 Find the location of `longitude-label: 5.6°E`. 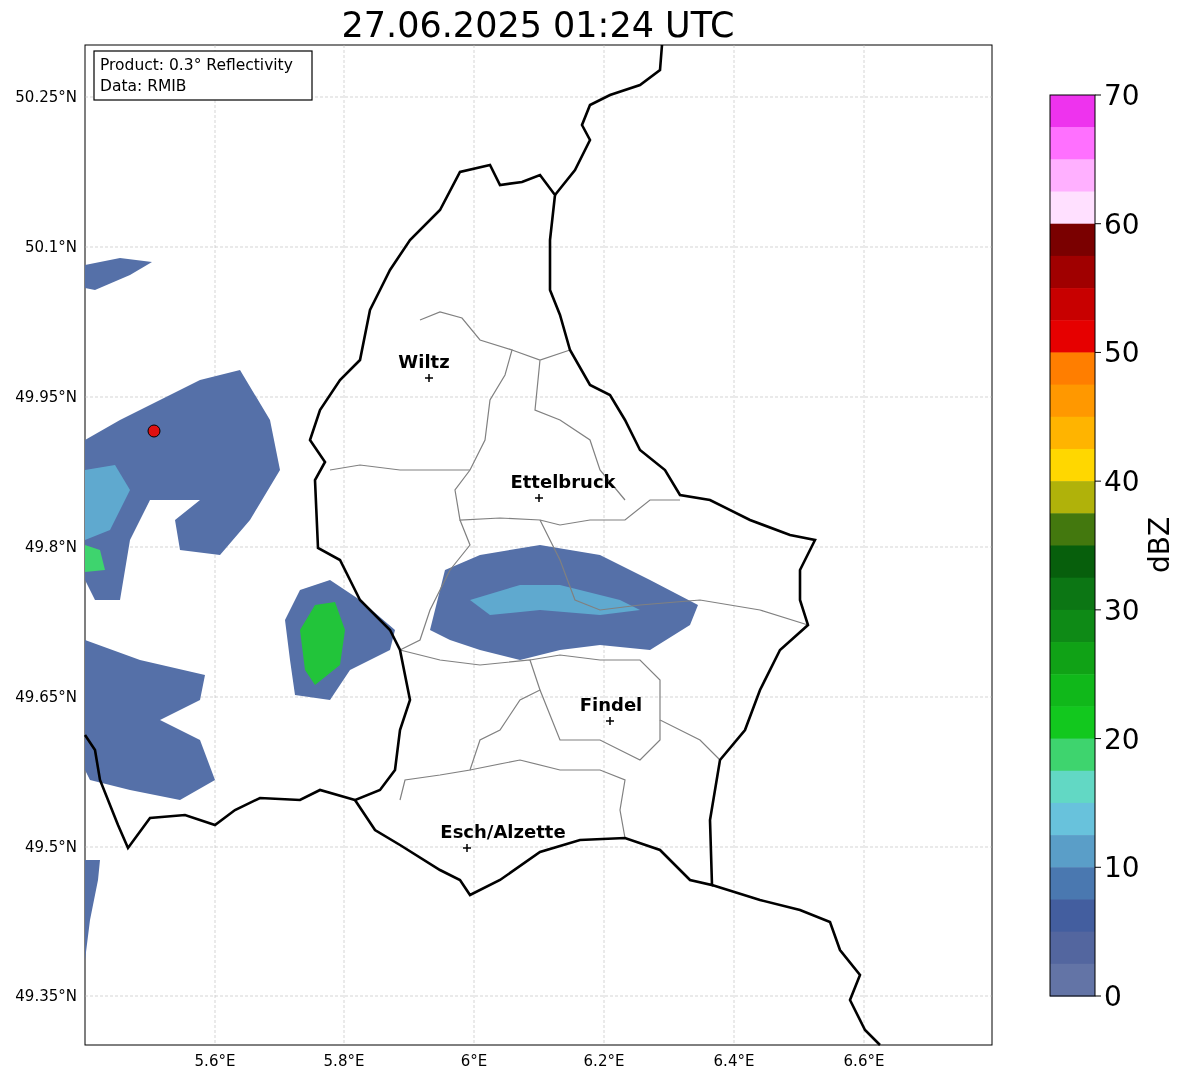

longitude-label: 5.6°E is located at coordinates (215, 1061).